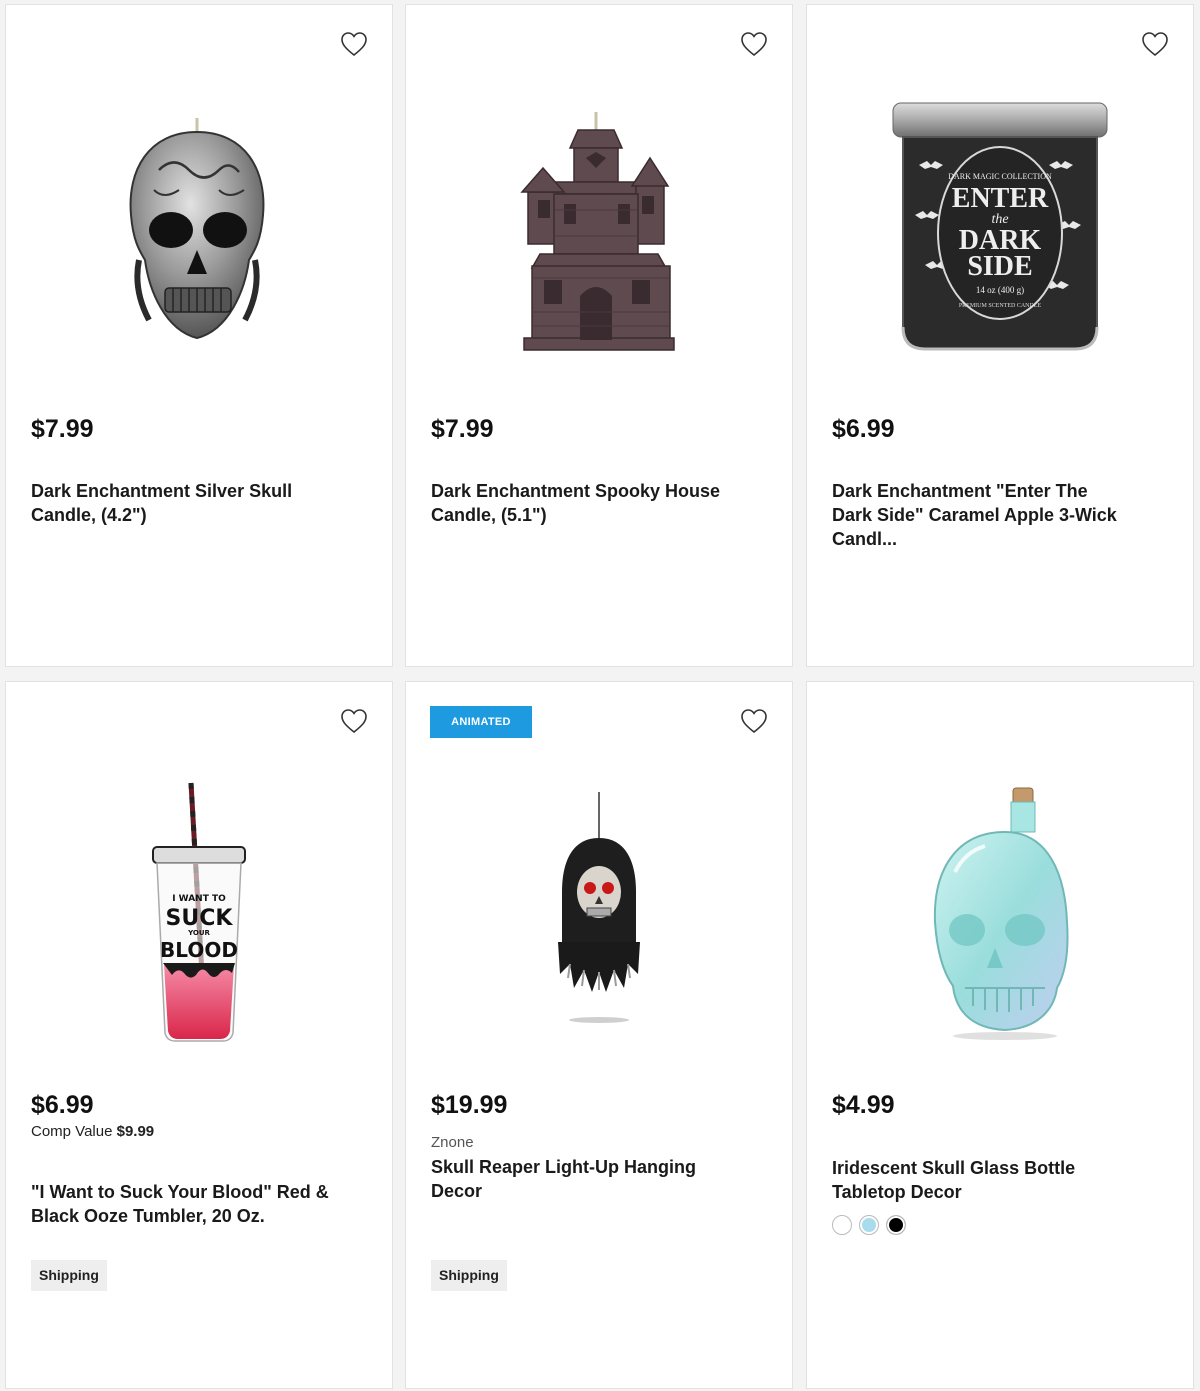 This screenshot has height=1391, width=1200. What do you see at coordinates (469, 1105) in the screenshot?
I see `product-price: $19.99` at bounding box center [469, 1105].